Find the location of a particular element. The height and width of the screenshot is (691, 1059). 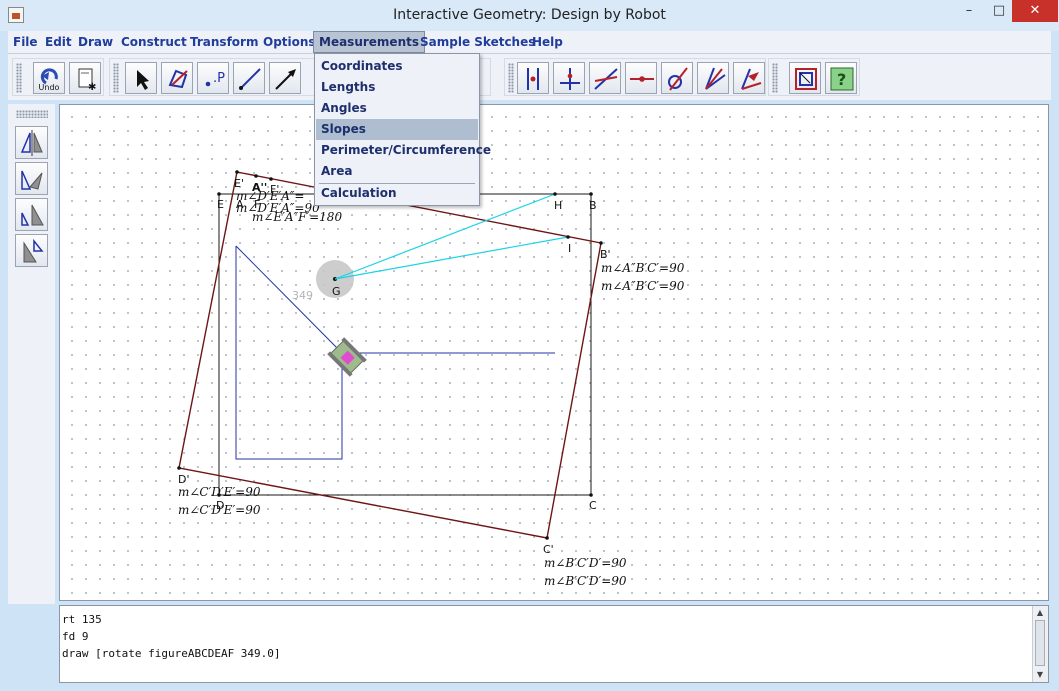

menu-item-coordinates: Coordinates is located at coordinates (397, 66).